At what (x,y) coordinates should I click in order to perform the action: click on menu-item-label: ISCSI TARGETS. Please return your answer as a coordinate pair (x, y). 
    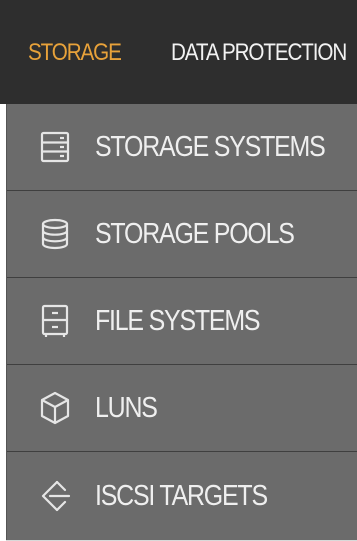
    Looking at the image, I should click on (181, 495).